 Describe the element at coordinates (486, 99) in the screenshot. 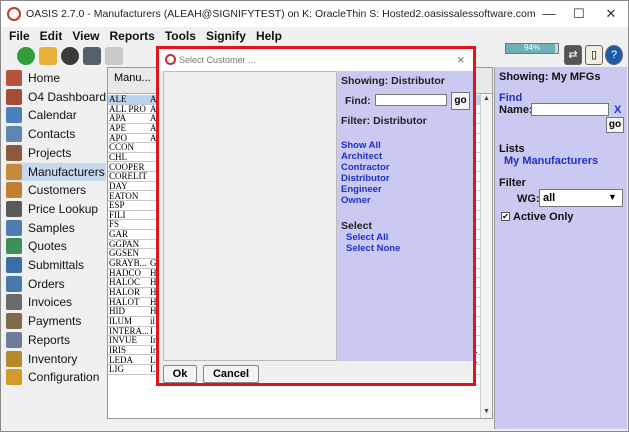

I see `scroll-up-icon: ▲` at that location.